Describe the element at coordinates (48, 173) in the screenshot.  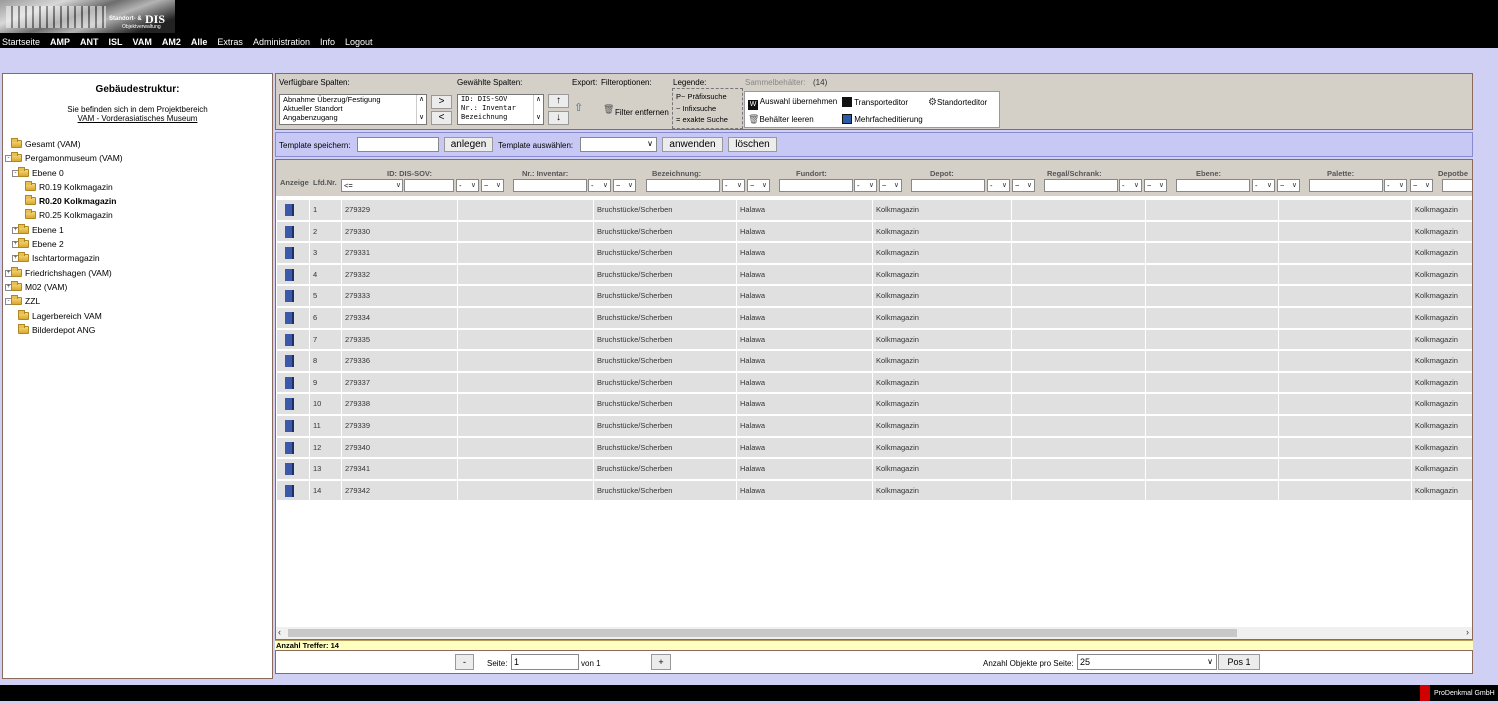
I see `tree-node-label: Ebene 0` at that location.